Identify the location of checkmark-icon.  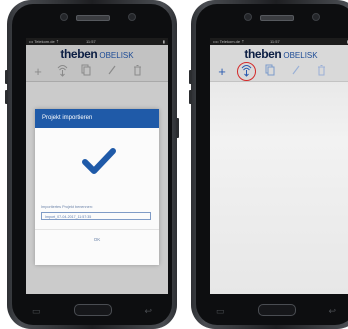
(99, 161).